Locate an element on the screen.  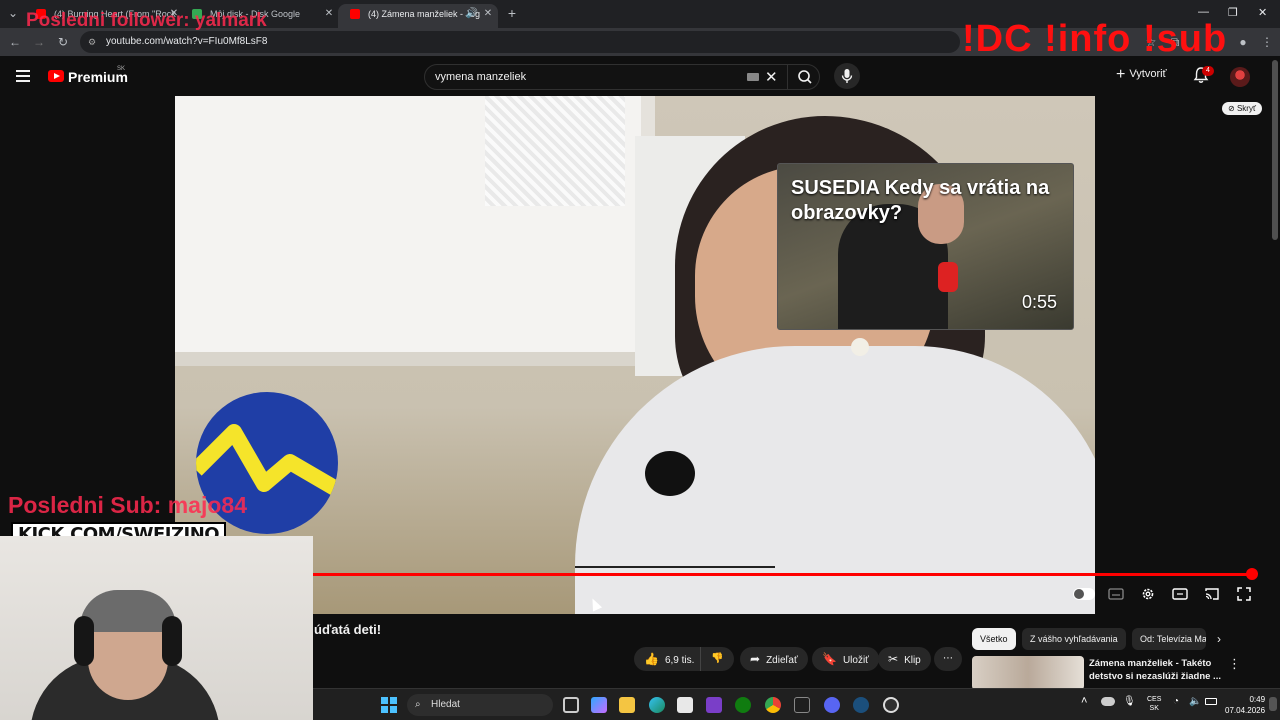
more-horizontal-icon: ⋯ is located at coordinates (948, 658).